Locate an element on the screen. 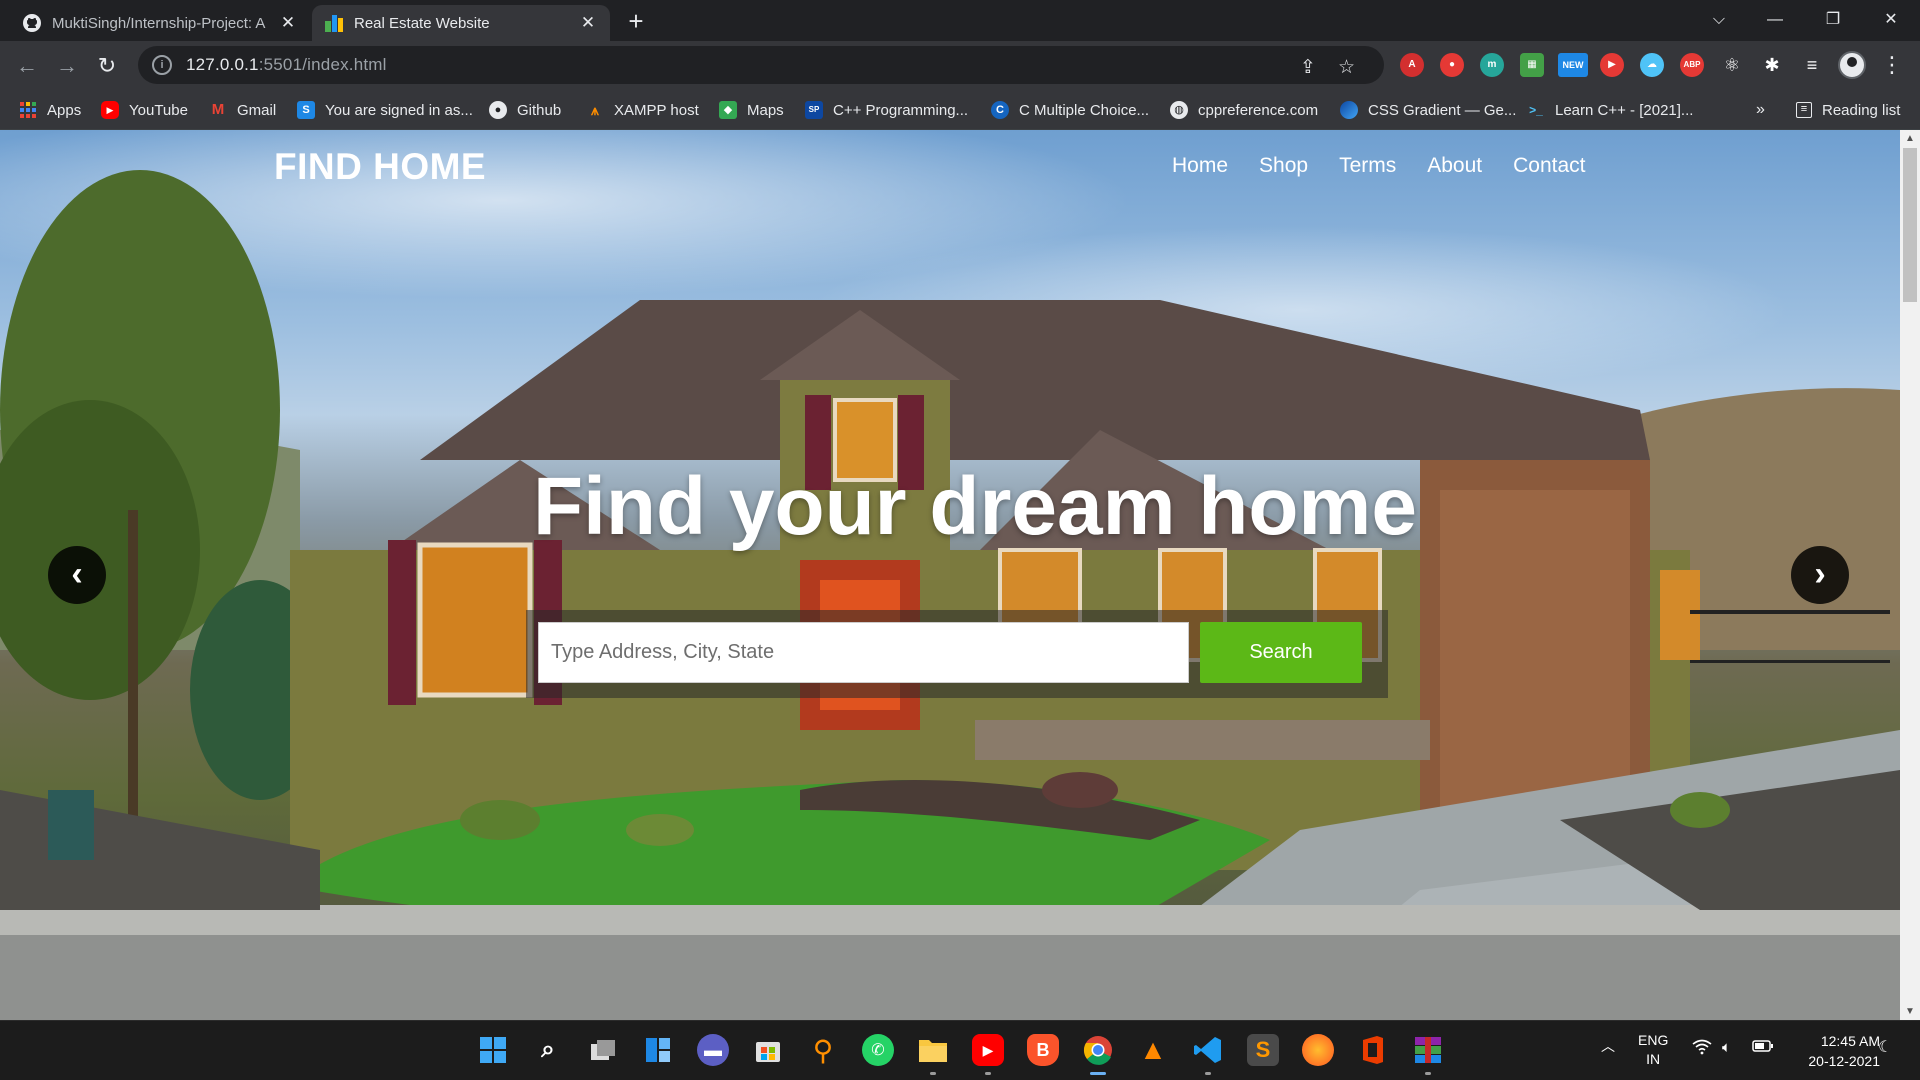 The image size is (1920, 1080). firefox-icon is located at coordinates (1318, 1050).